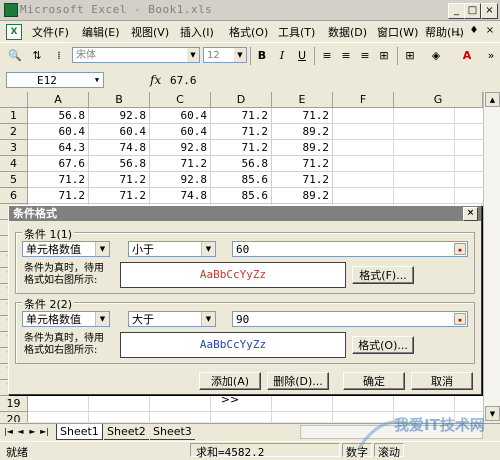 The width and height of the screenshot is (500, 460). What do you see at coordinates (119, 164) in the screenshot?
I see `cell-B4: 56.8` at bounding box center [119, 164].